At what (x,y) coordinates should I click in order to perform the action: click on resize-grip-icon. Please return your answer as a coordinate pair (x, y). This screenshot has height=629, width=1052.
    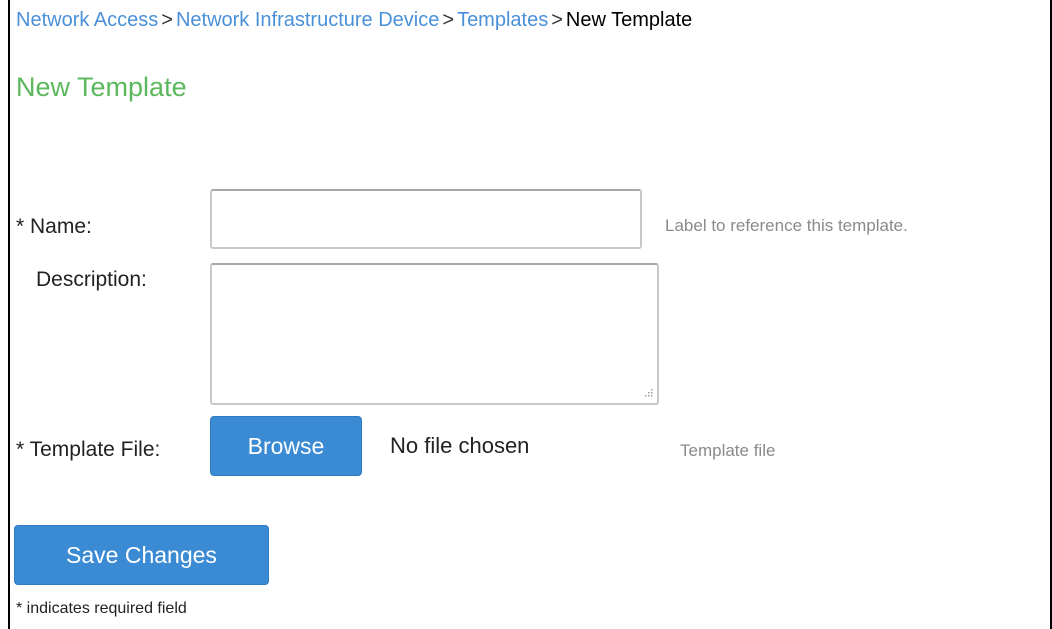
    Looking at the image, I should click on (648, 394).